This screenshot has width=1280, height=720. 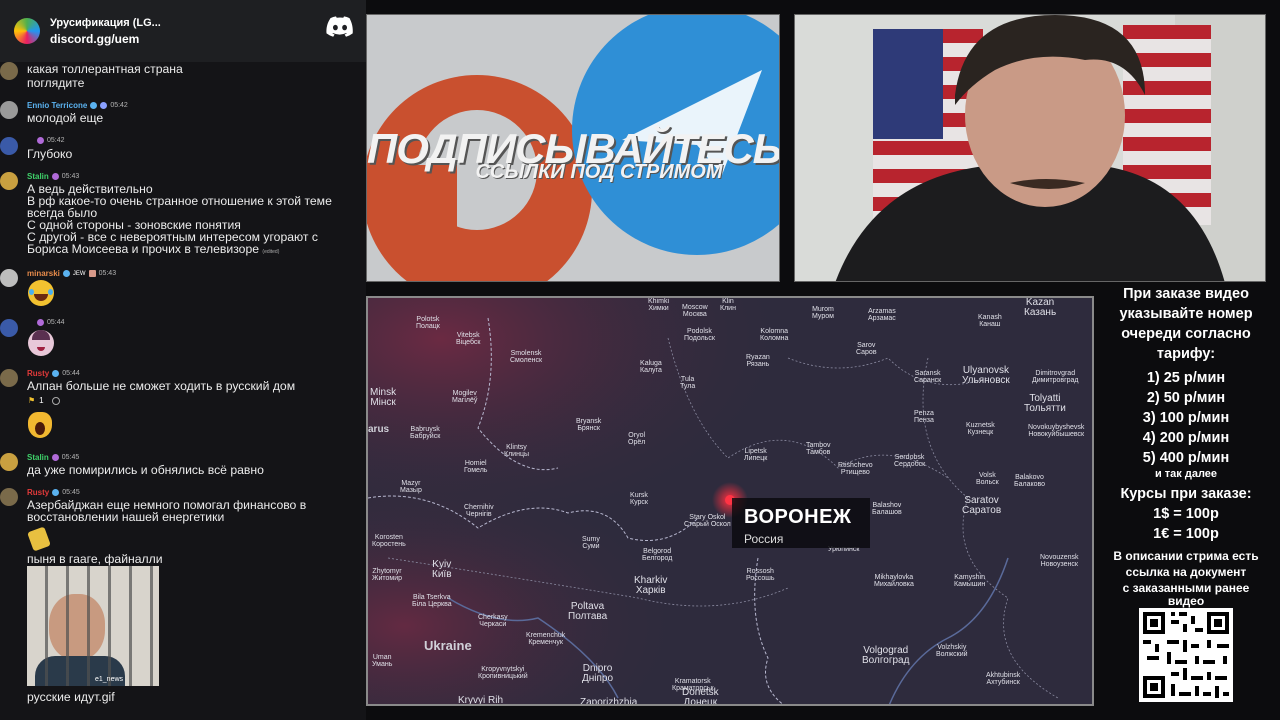 What do you see at coordinates (1030, 148) in the screenshot?
I see `webcam-feed` at bounding box center [1030, 148].